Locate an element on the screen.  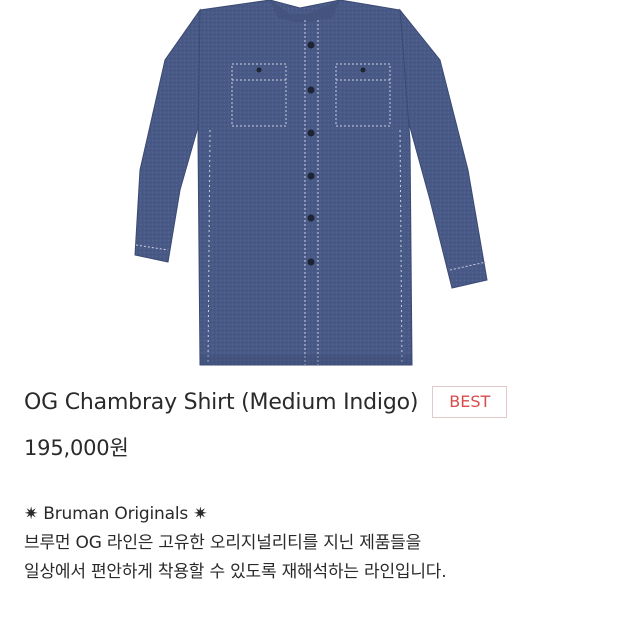
description-line: 일상에서 편안하게 착용할 수 있도록 재해석하는 라인입니다. is located at coordinates (235, 572).